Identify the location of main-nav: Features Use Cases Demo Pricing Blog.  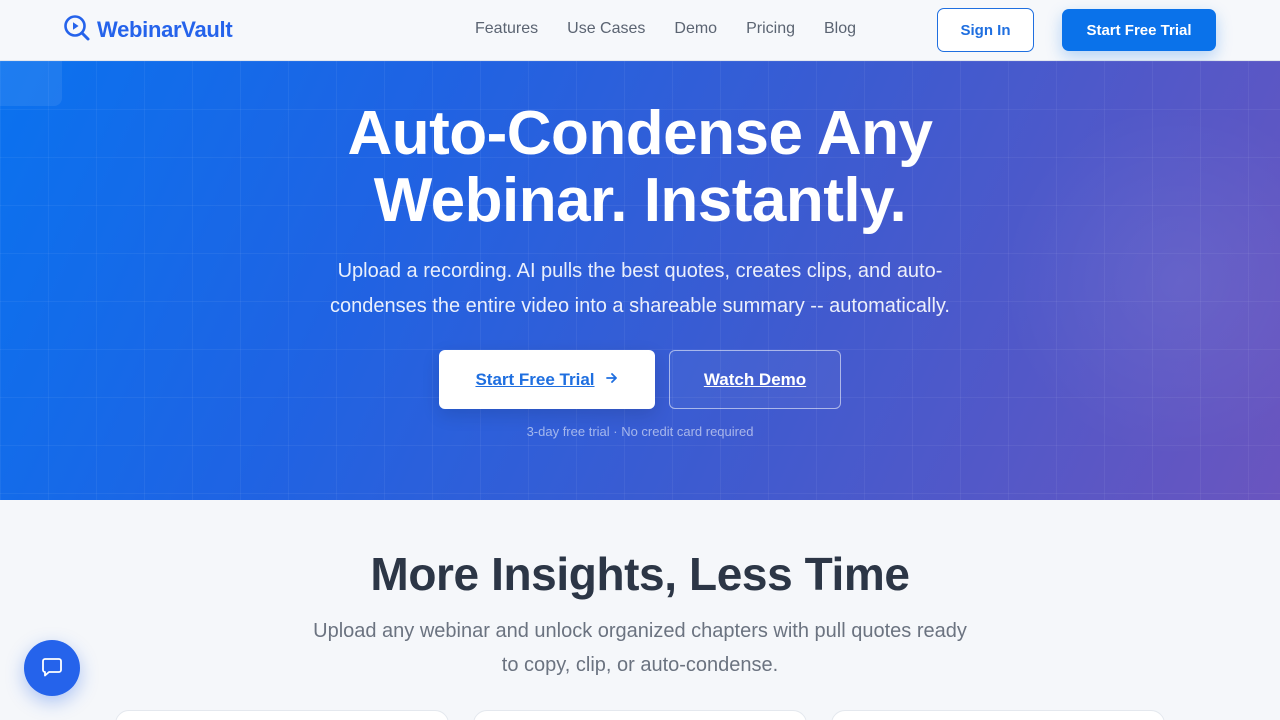
(680, 29).